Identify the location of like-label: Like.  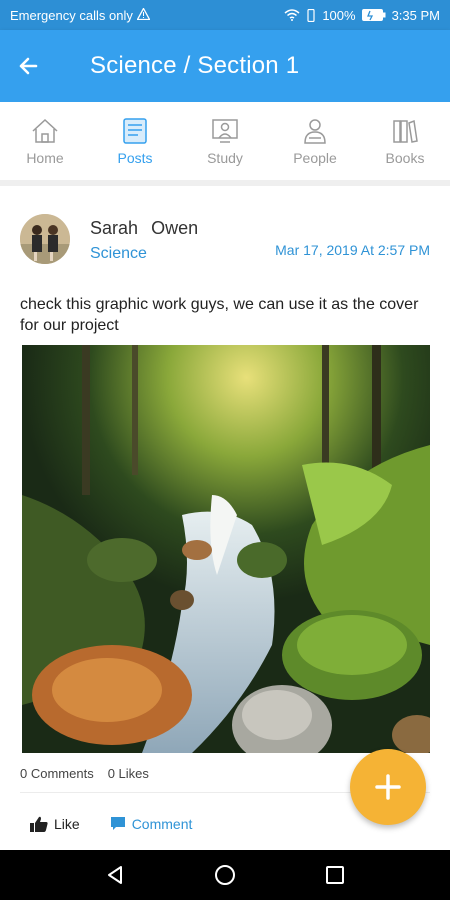
(67, 824).